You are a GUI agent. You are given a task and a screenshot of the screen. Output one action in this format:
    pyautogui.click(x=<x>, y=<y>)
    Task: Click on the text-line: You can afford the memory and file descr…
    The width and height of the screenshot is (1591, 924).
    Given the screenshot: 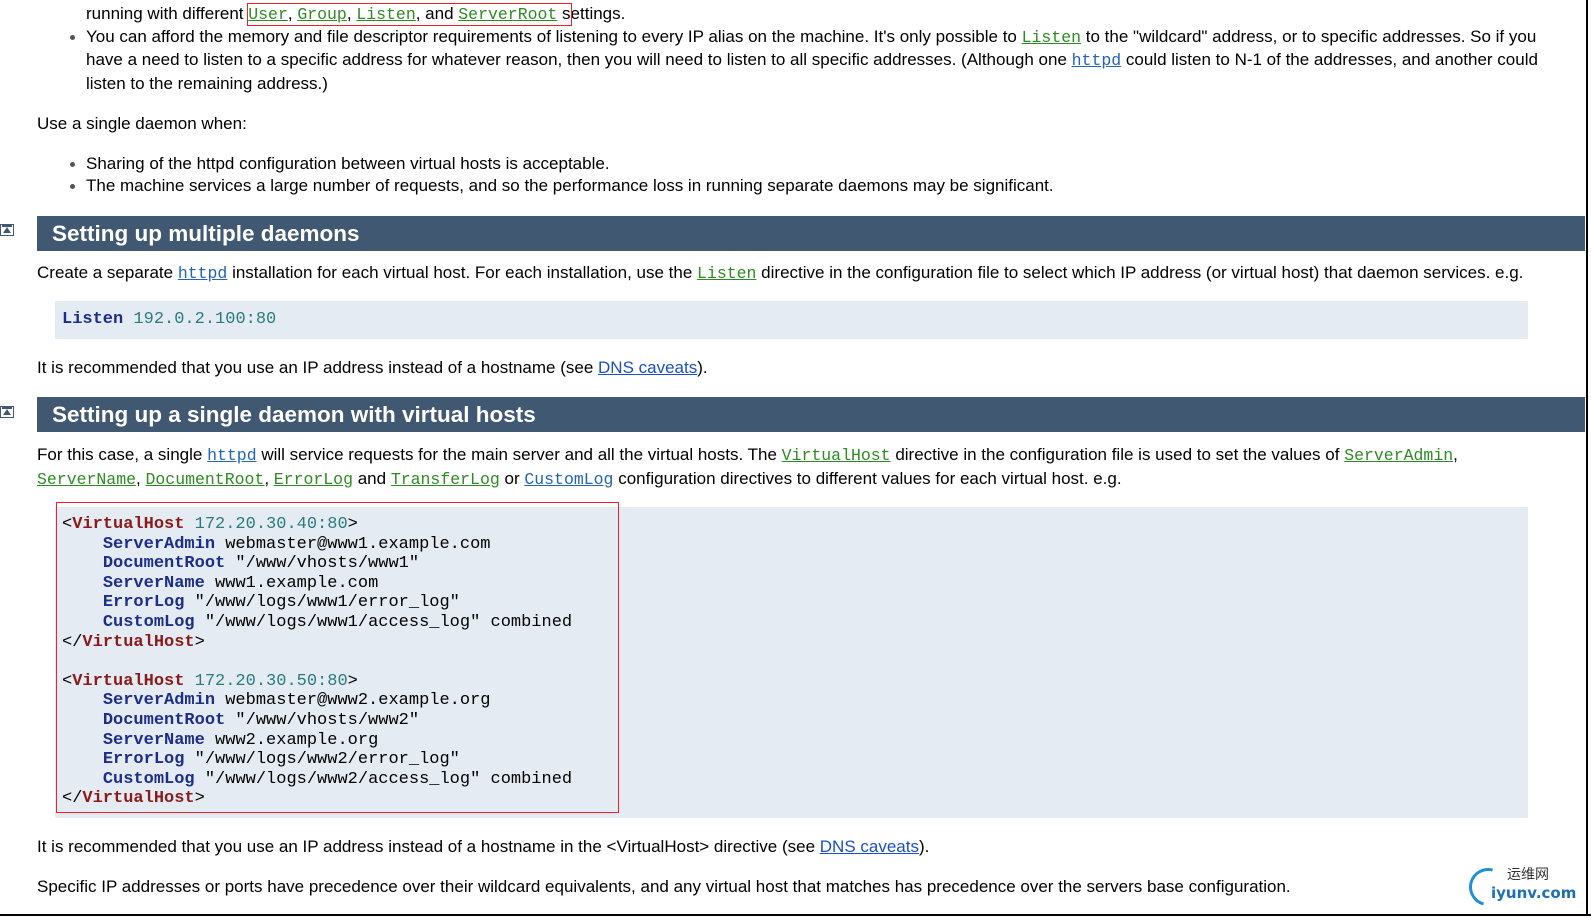 What is the action you would take?
    pyautogui.click(x=811, y=37)
    